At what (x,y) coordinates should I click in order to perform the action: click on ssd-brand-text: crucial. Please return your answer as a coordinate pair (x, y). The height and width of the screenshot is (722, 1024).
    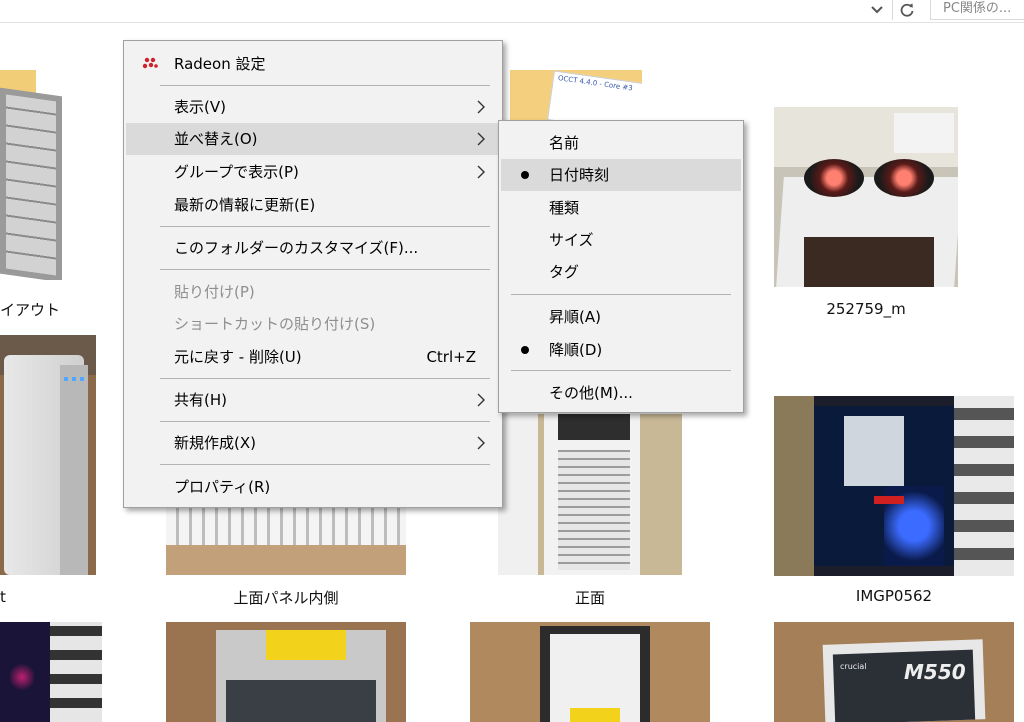
    Looking at the image, I should click on (853, 666).